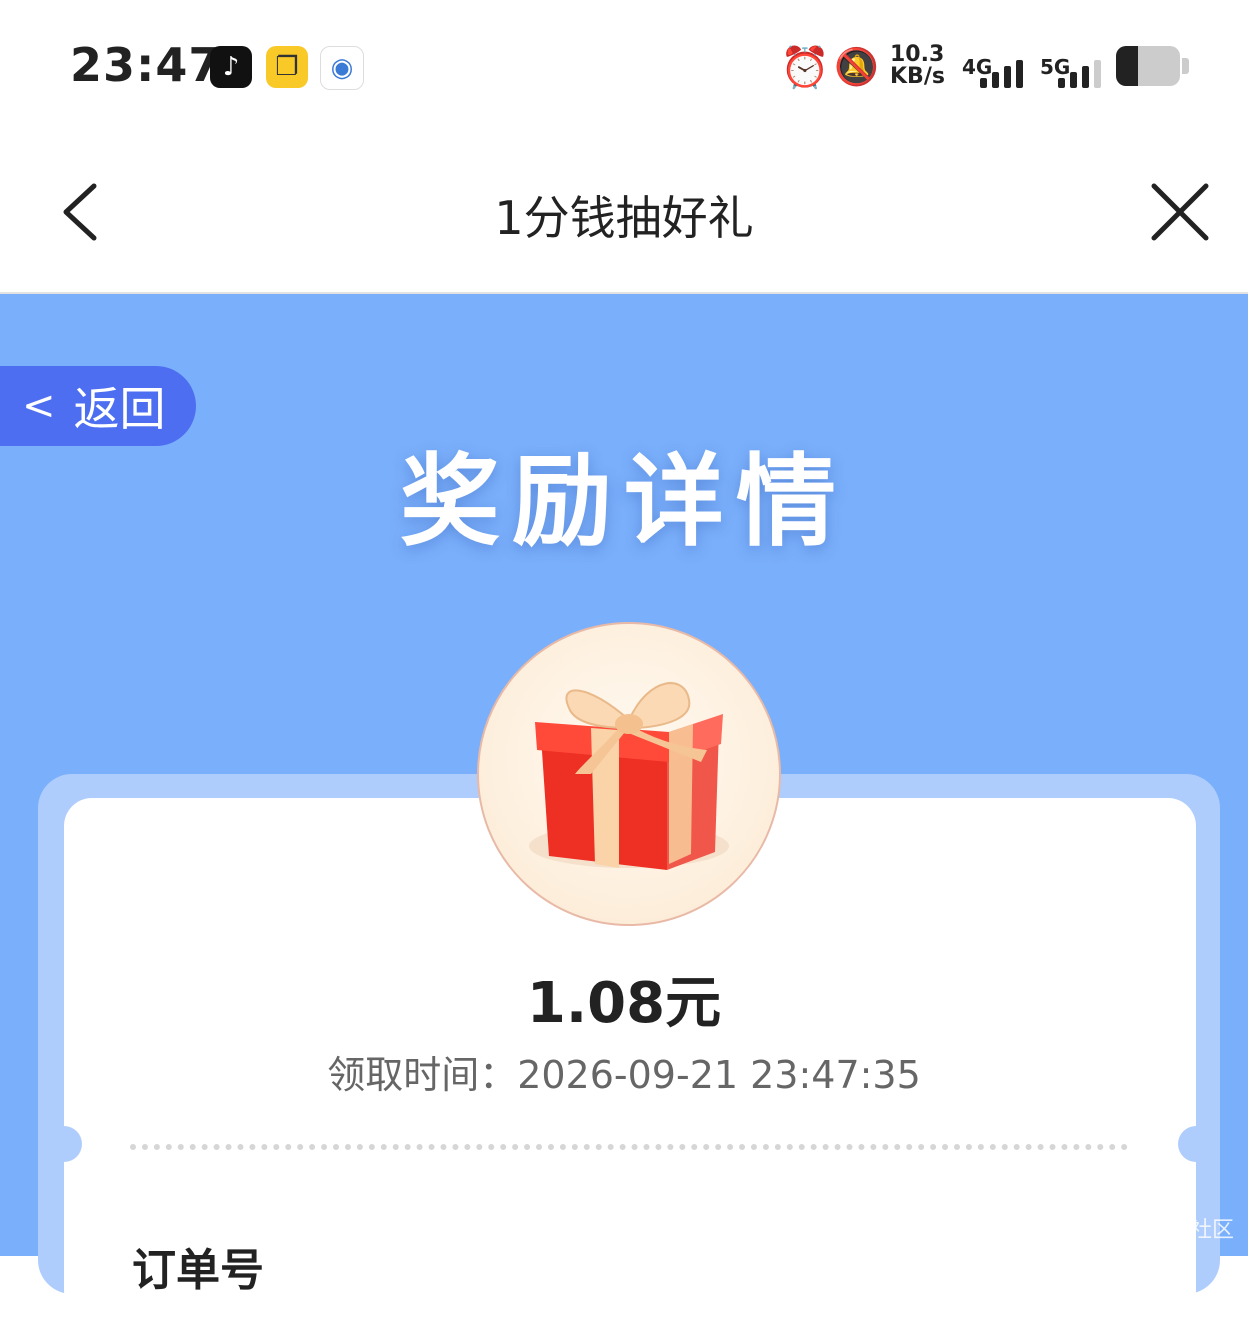 This screenshot has height=1318, width=1248. I want to click on alarm-icon: ⏰, so click(805, 67).